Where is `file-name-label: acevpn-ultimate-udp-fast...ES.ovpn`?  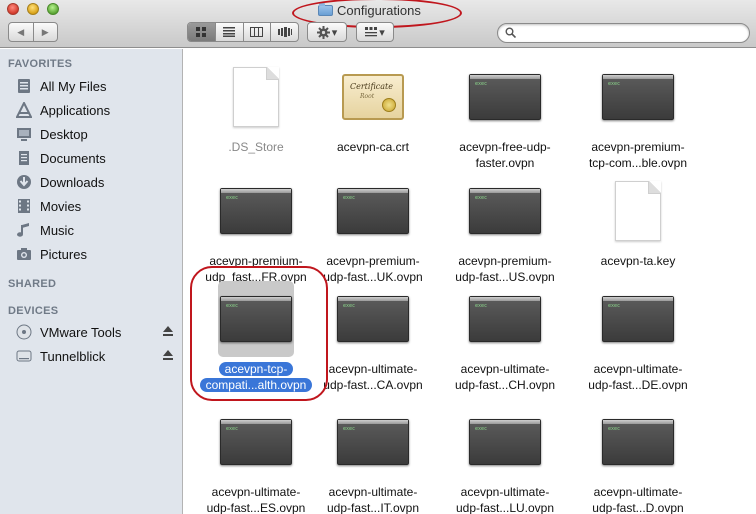 file-name-label: acevpn-ultimate-udp-fast...ES.ovpn is located at coordinates (256, 499).